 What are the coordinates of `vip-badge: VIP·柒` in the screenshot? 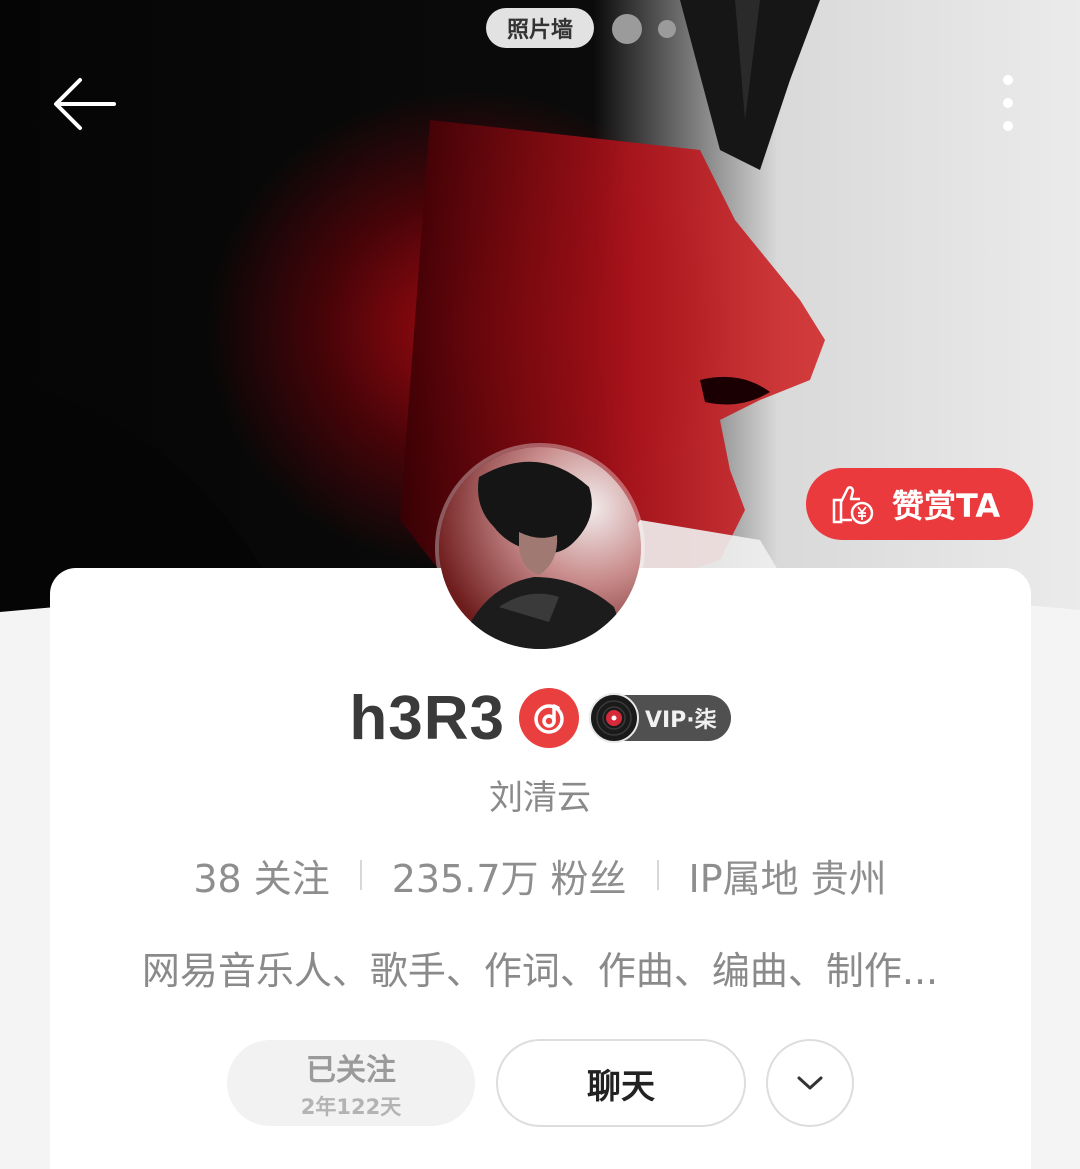 It's located at (659, 718).